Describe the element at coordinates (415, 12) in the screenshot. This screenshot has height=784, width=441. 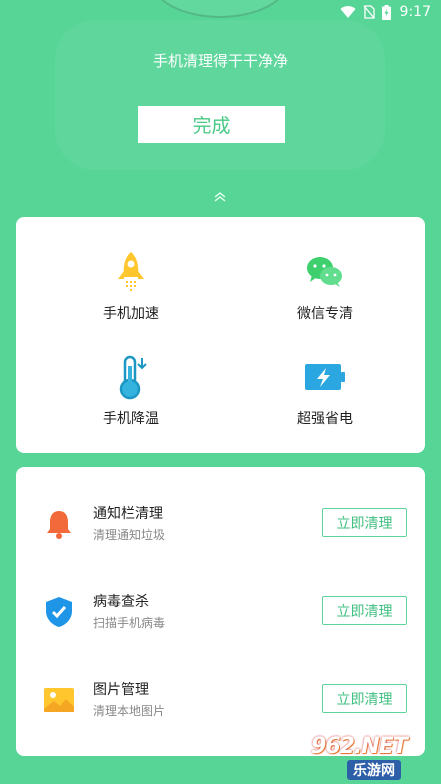
I see `clock: 9:17` at that location.